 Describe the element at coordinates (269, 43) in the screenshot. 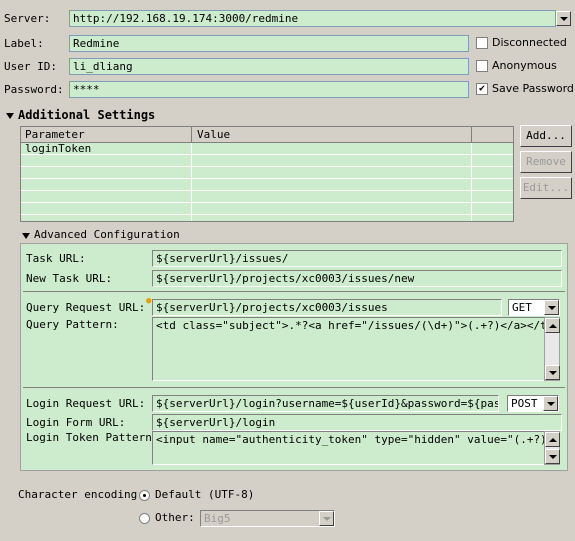

I see `label-input: Redmine` at that location.